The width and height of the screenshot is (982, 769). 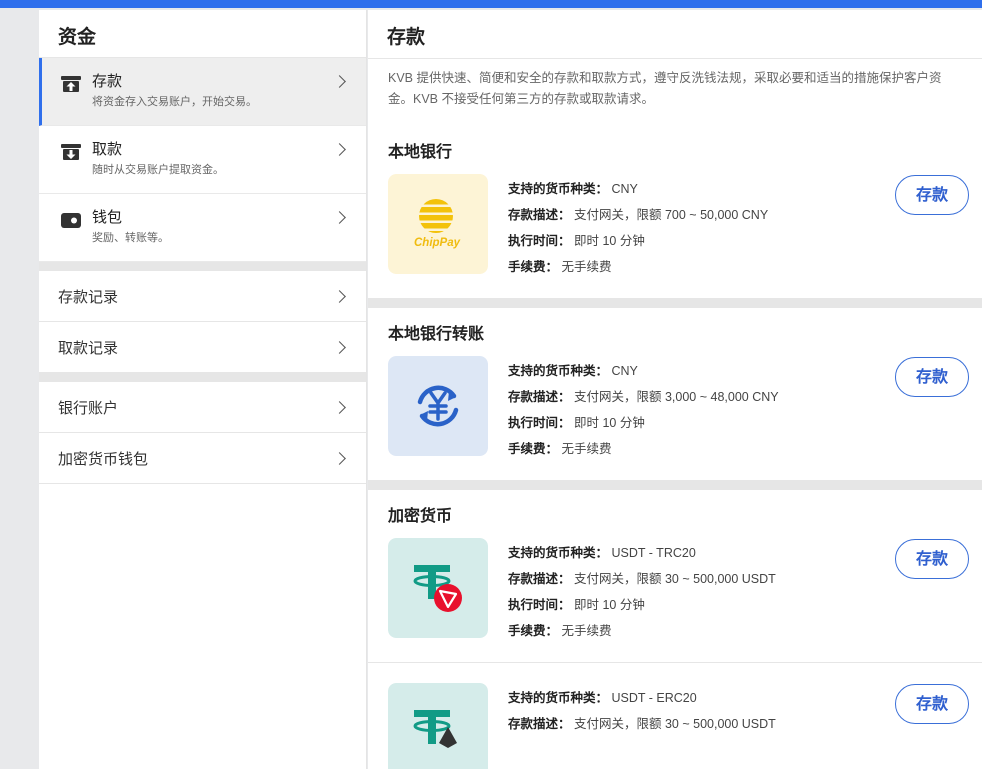 What do you see at coordinates (202, 34) in the screenshot?
I see `sidebar-title: 资金` at bounding box center [202, 34].